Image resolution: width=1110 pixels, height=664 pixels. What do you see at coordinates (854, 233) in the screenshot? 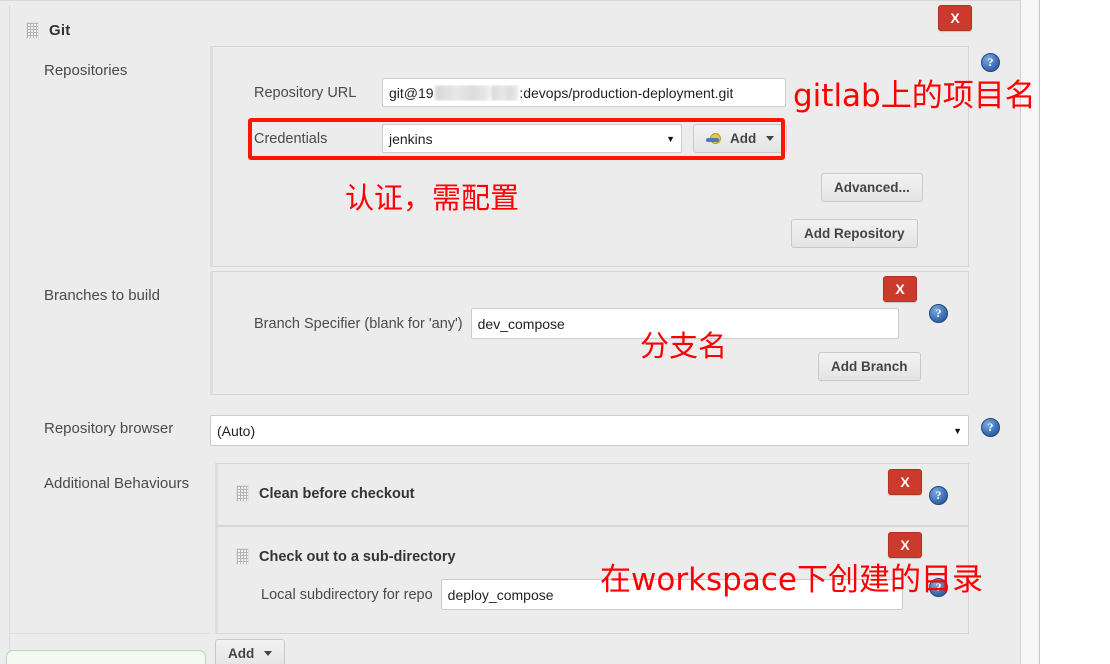
I see `add-repository-button: Add Repository` at bounding box center [854, 233].